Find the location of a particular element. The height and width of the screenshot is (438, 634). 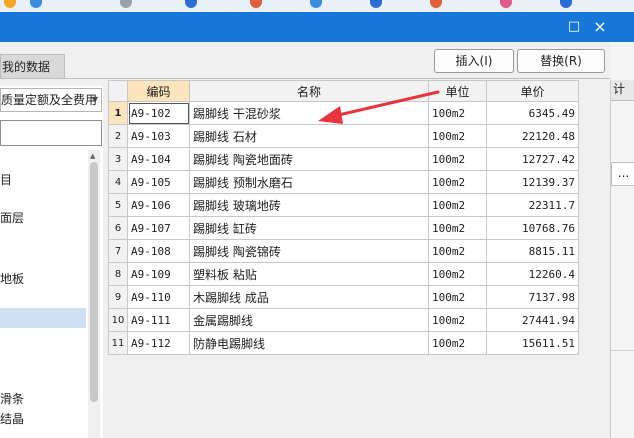

tree-scrollbar: ▲ is located at coordinates (94, 294).